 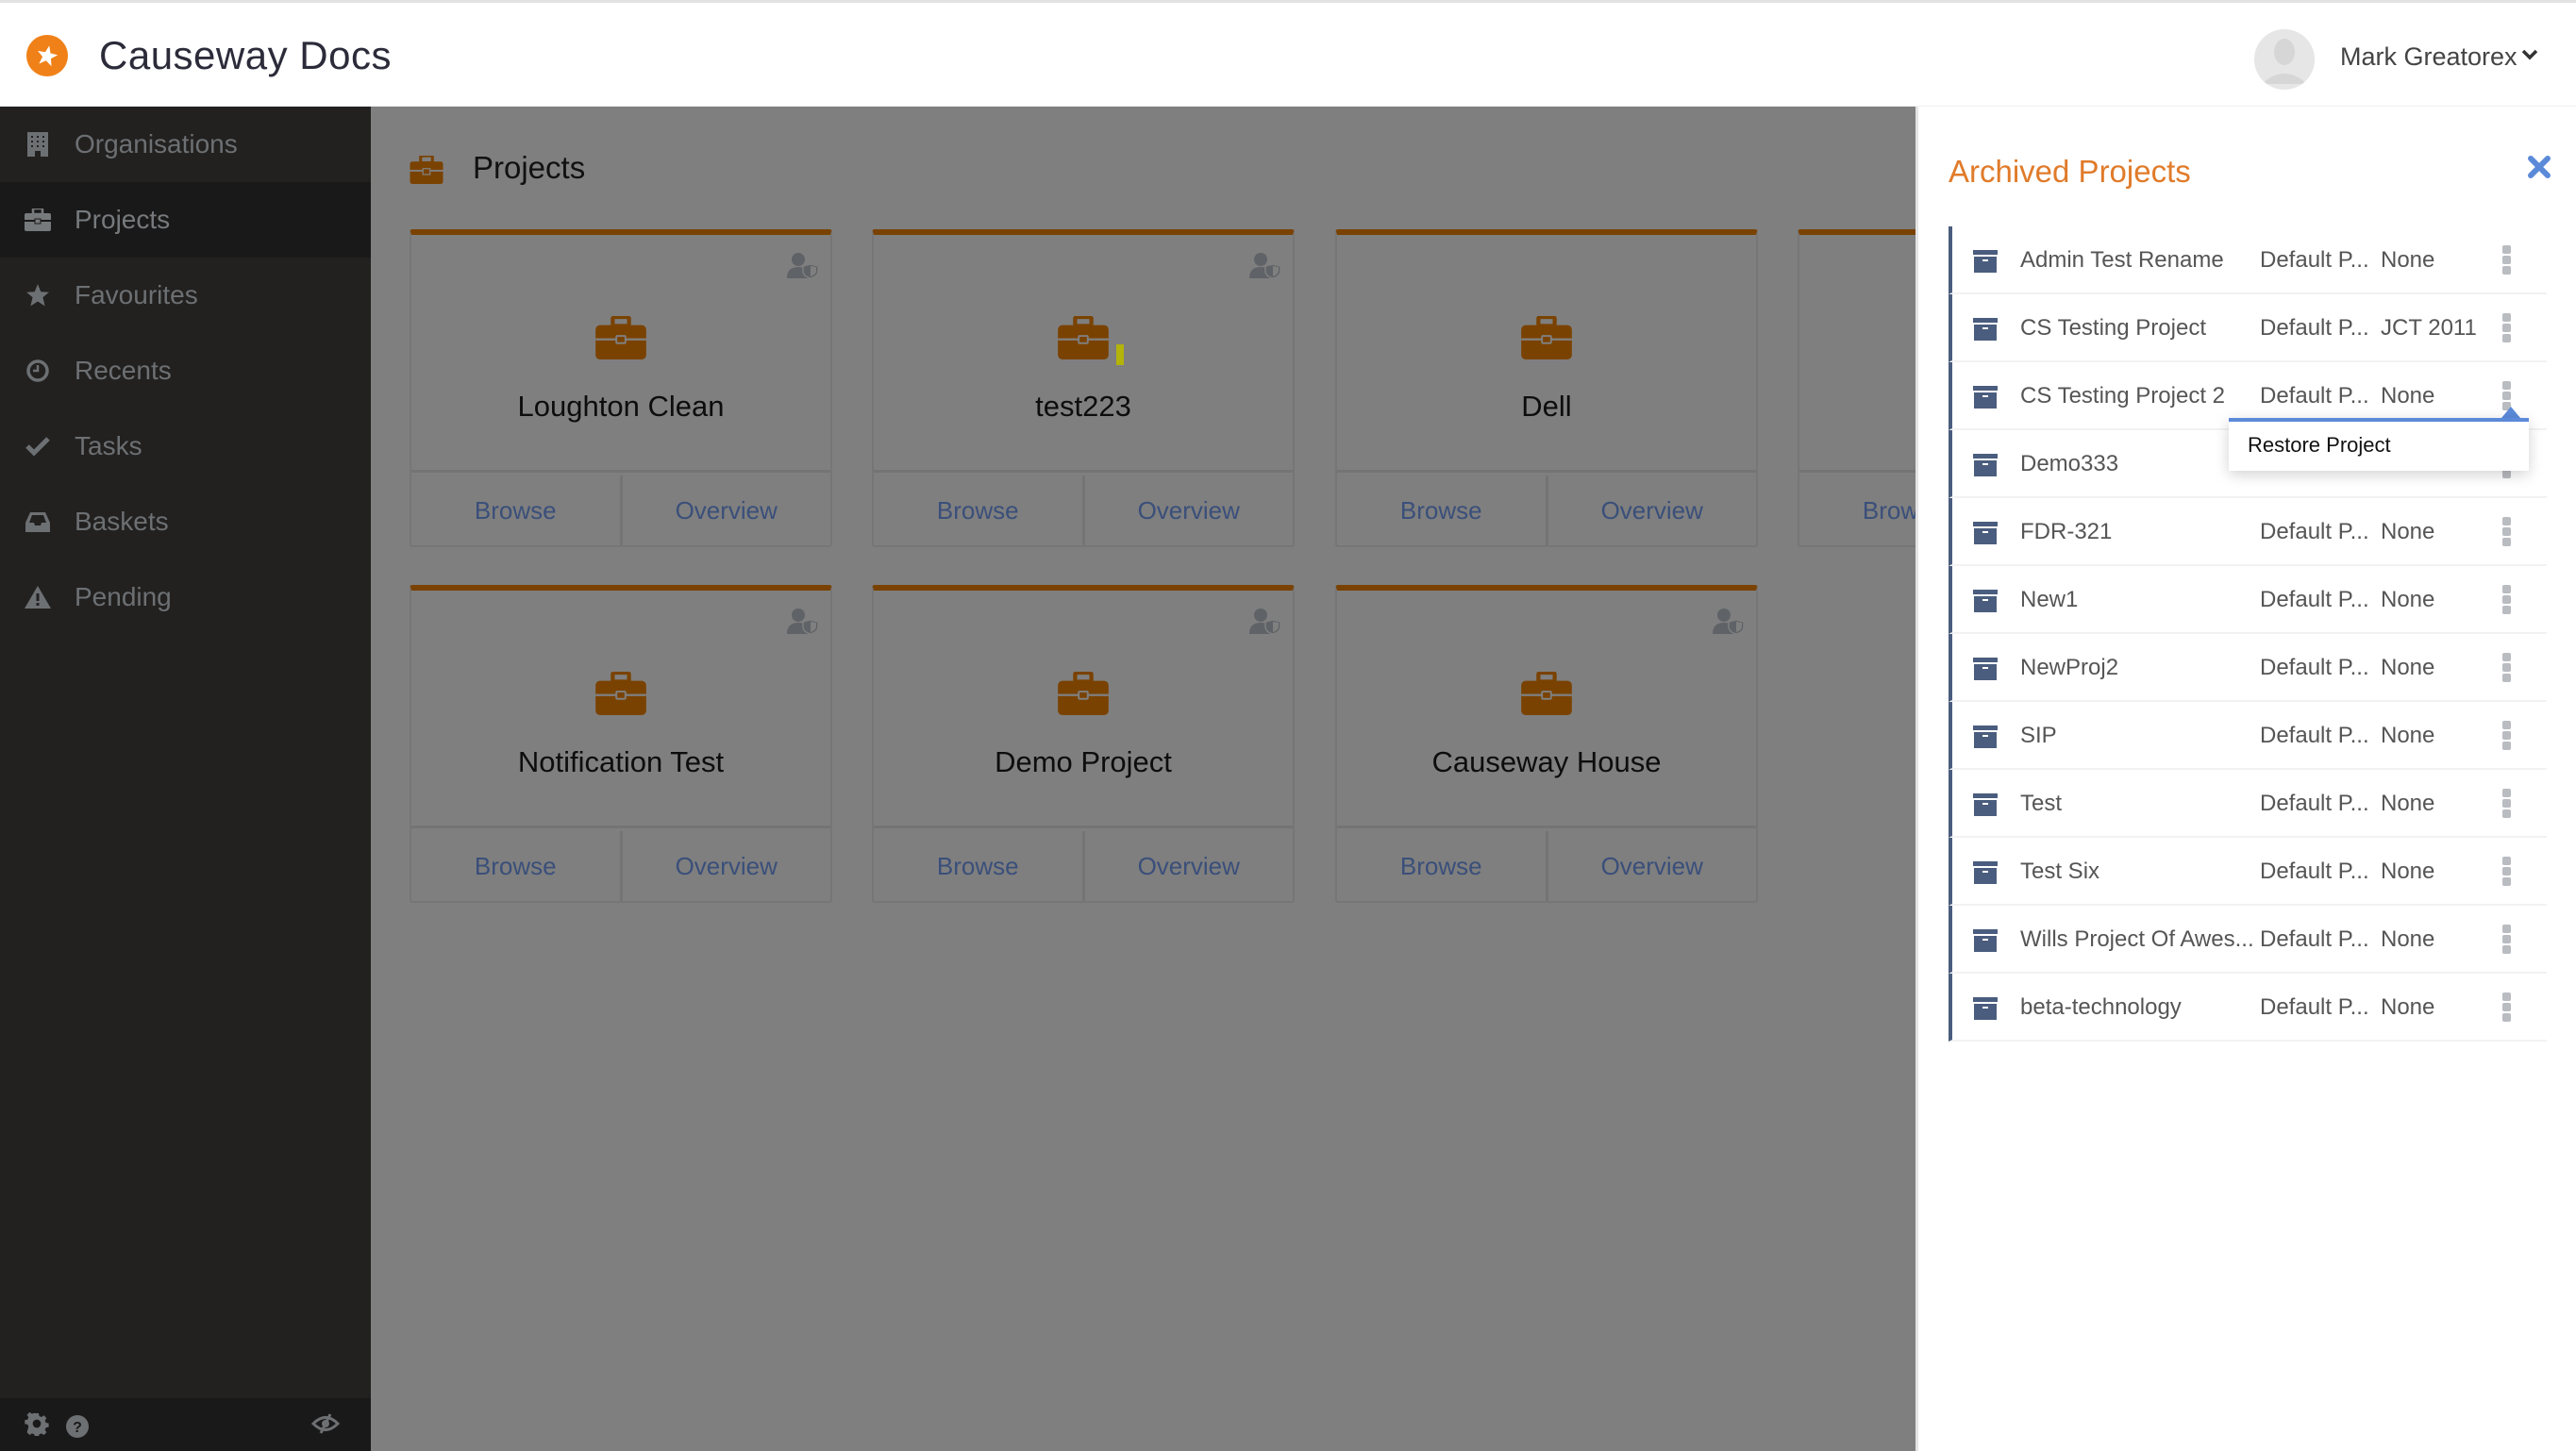 I want to click on sidebar-item-pending: Pending, so click(x=185, y=597).